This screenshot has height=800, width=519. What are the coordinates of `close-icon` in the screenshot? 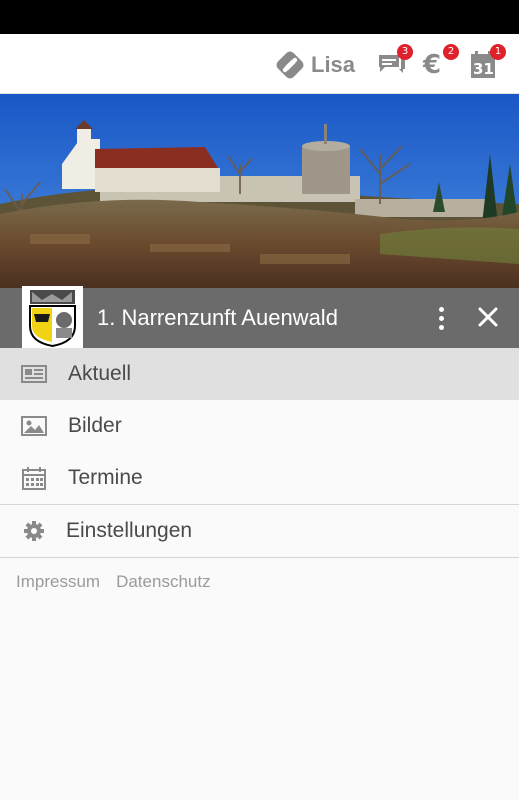 It's located at (488, 317).